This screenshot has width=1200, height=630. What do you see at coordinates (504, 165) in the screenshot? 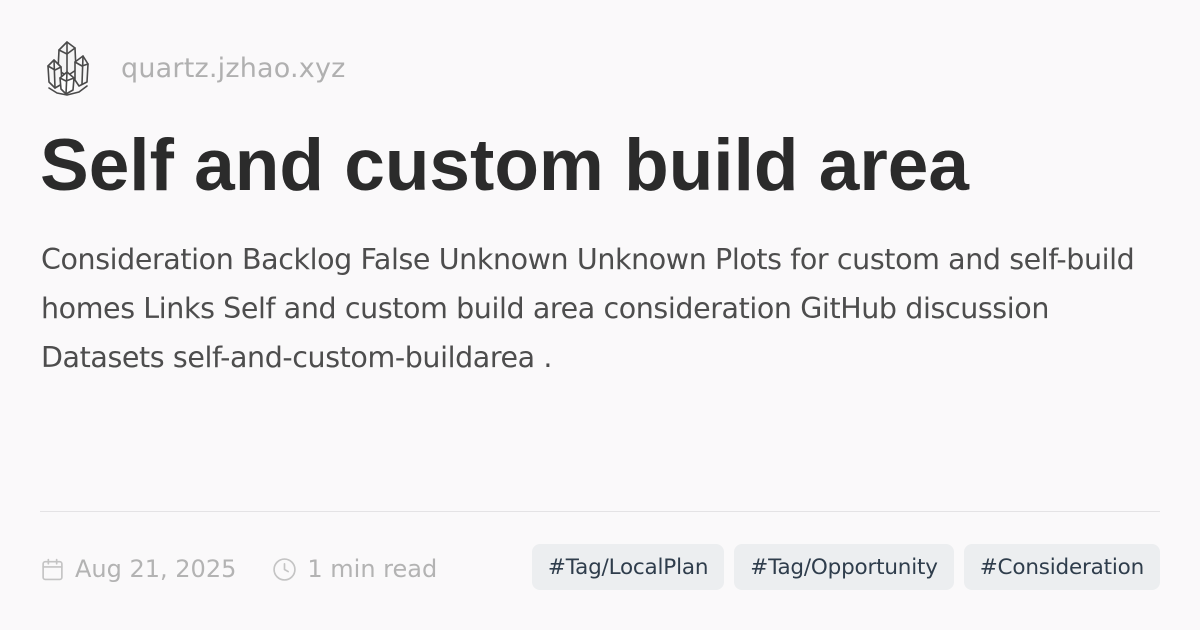
I see `page-title: Self and custom build area` at bounding box center [504, 165].